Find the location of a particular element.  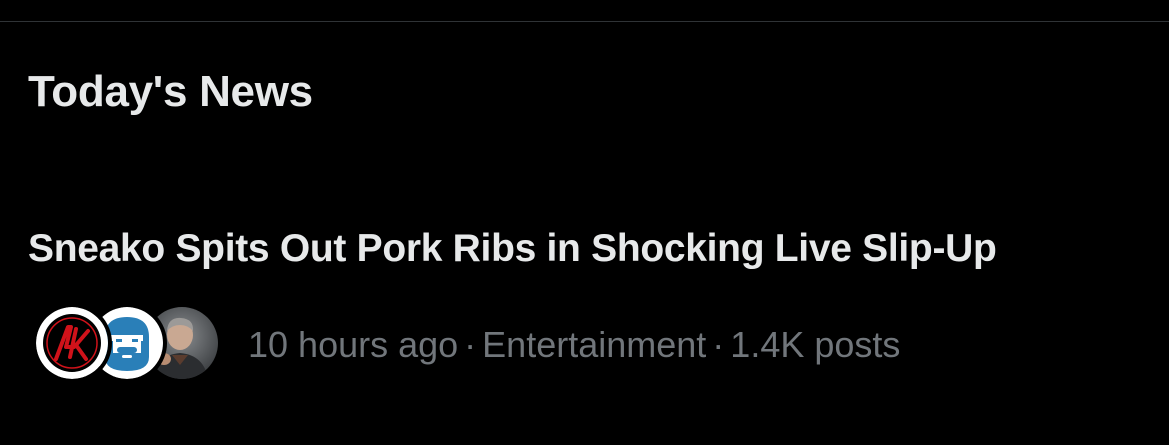

ak-logo-icon is located at coordinates (72, 343).